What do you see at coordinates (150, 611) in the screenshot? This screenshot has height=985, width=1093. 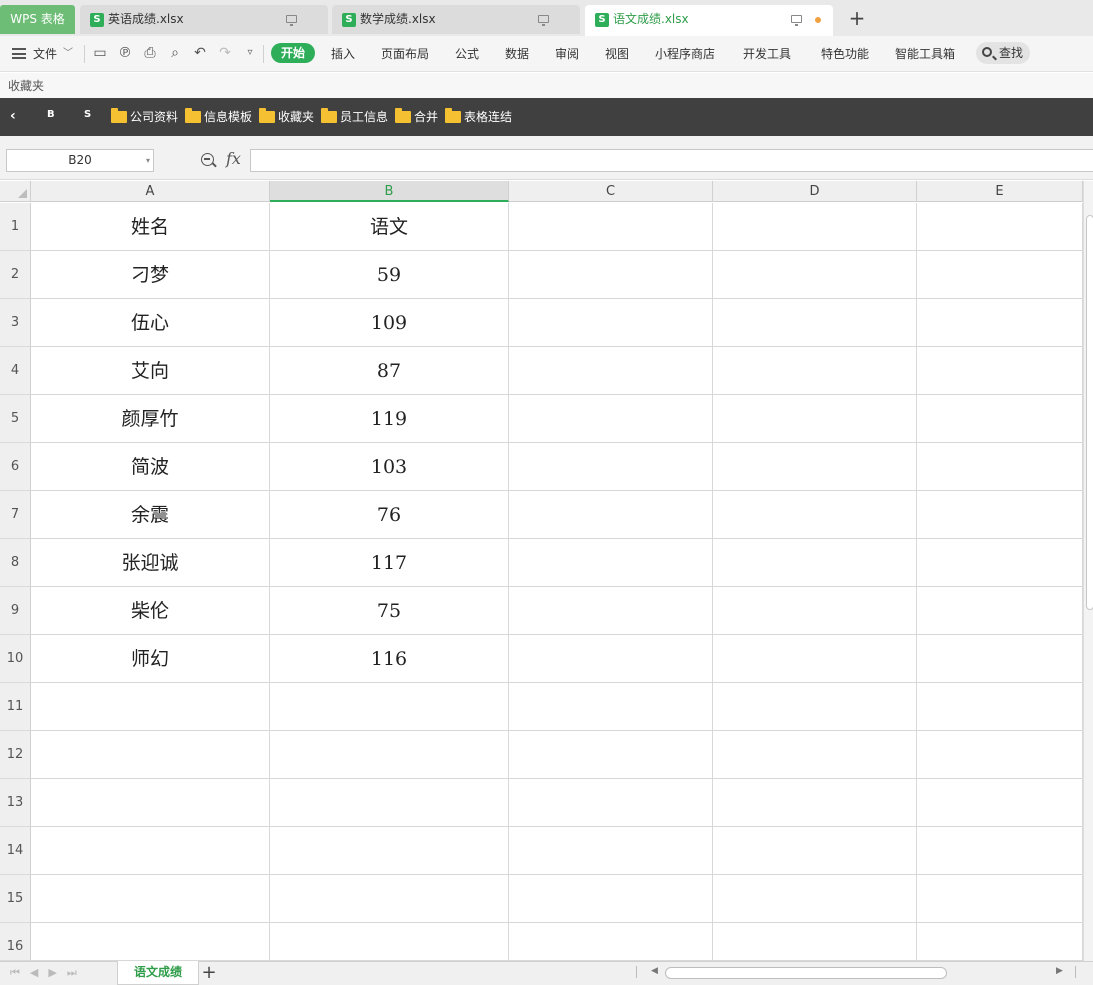 I see `cell-a9: 柴伦` at bounding box center [150, 611].